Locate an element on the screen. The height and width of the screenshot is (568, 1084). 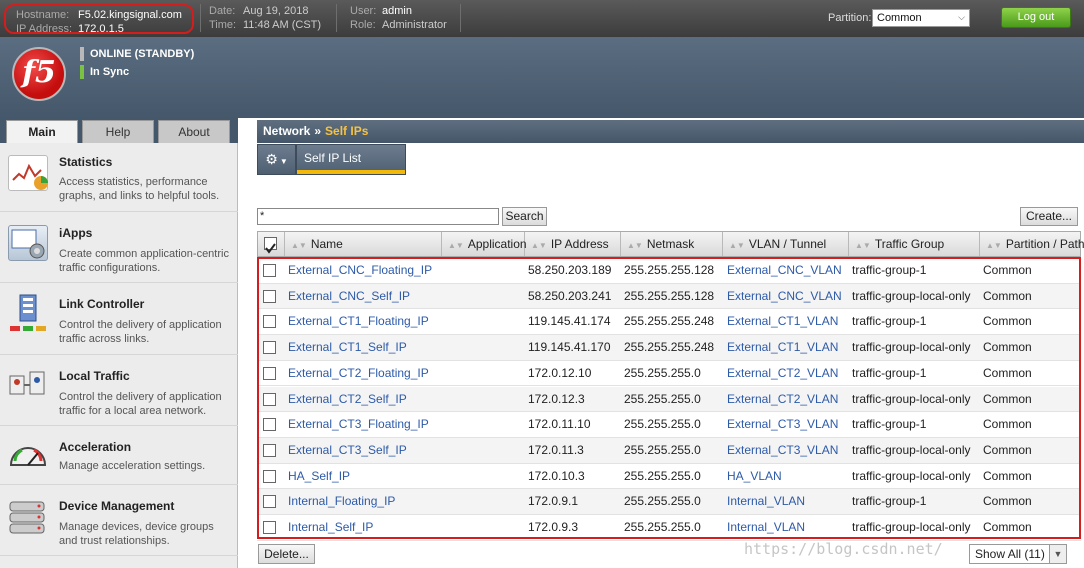
tab-help: Help is located at coordinates (118, 132).